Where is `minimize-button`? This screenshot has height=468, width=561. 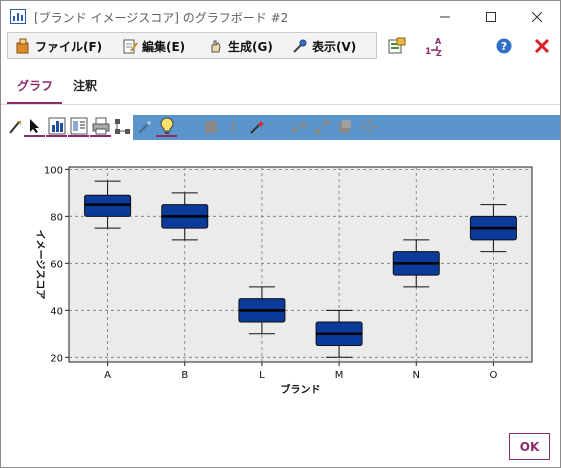
minimize-button is located at coordinates (445, 16).